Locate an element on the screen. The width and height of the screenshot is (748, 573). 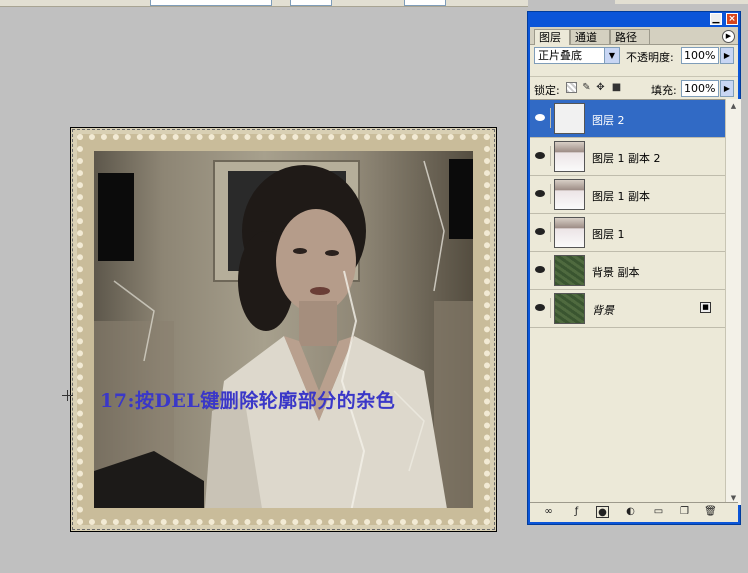
layer-row: 背景 ■ is located at coordinates (627, 309).